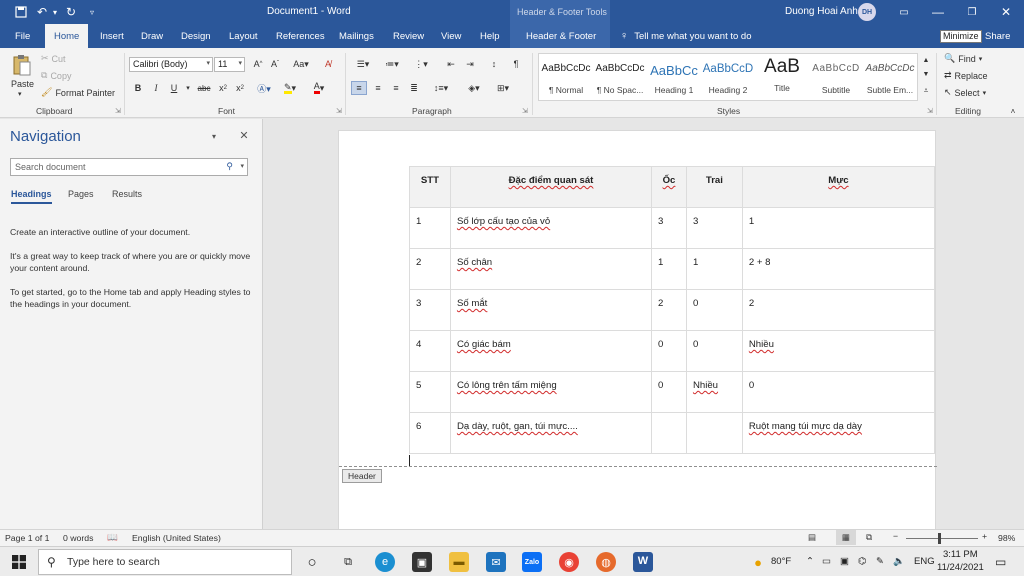  Describe the element at coordinates (378, 88) in the screenshot. I see `align-center-icon: ≡` at that location.